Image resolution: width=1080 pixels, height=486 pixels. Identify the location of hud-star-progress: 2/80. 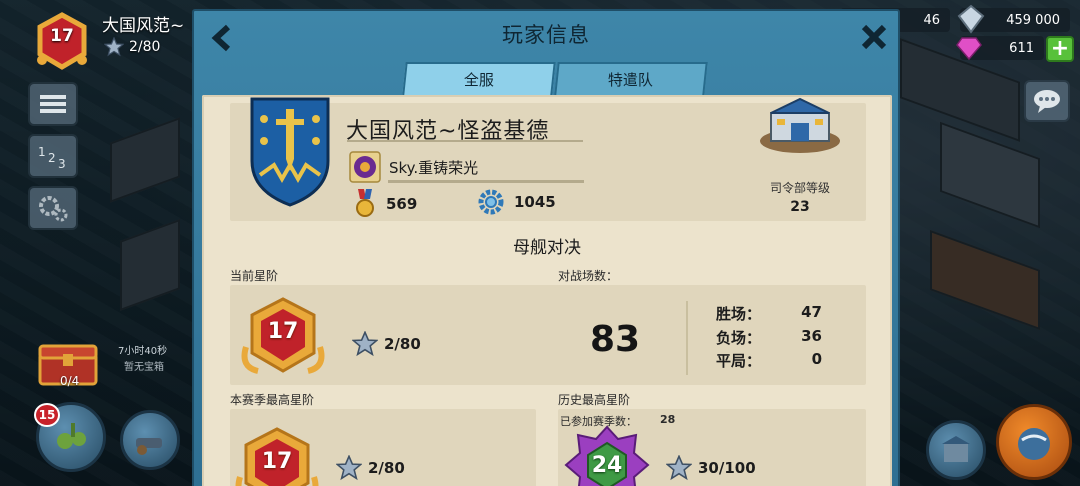
(132, 47).